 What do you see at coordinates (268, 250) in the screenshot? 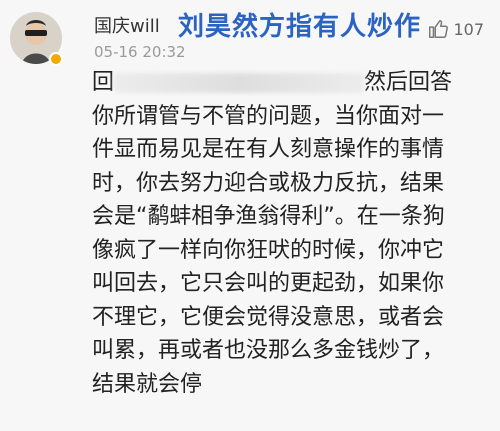
I see `comment-line: 像疯了一样向你狂吠的时候，你冲它` at bounding box center [268, 250].